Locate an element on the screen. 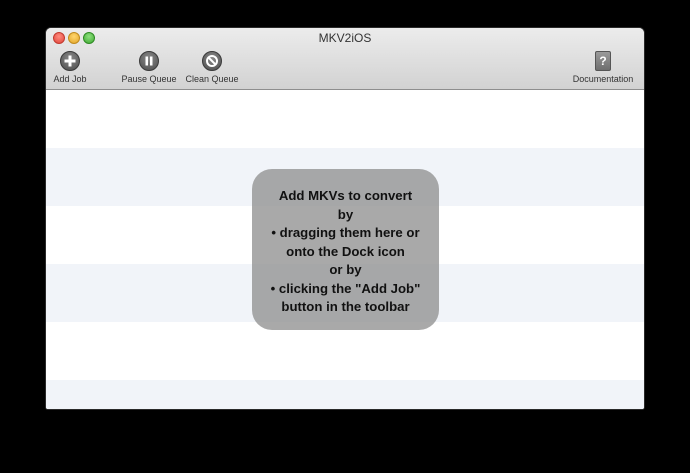 The width and height of the screenshot is (690, 473). add-job-button: Add Job is located at coordinates (70, 67).